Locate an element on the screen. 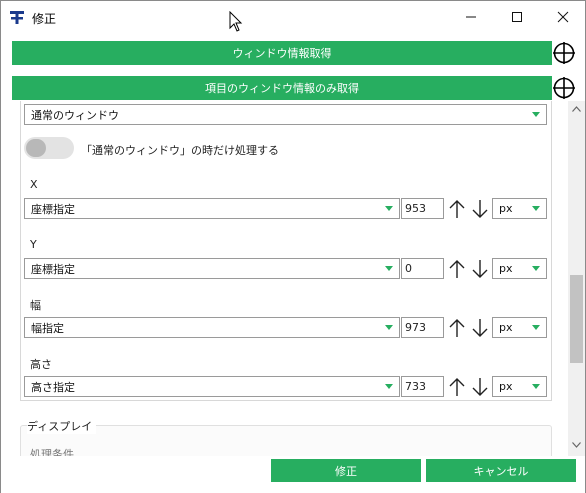  height-mode-value: 高さ指定 is located at coordinates (53, 387).